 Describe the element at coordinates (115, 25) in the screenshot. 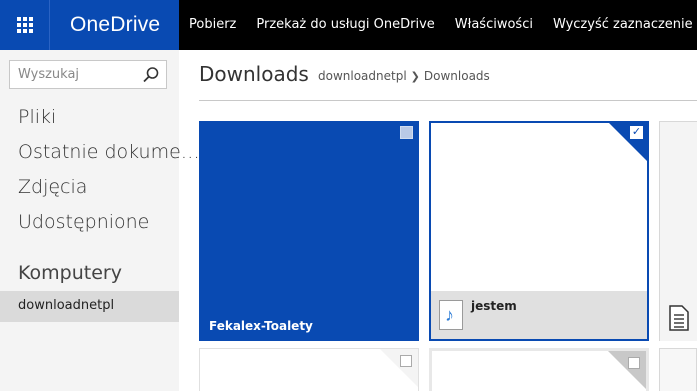

I see `app-title: OneDrive` at that location.